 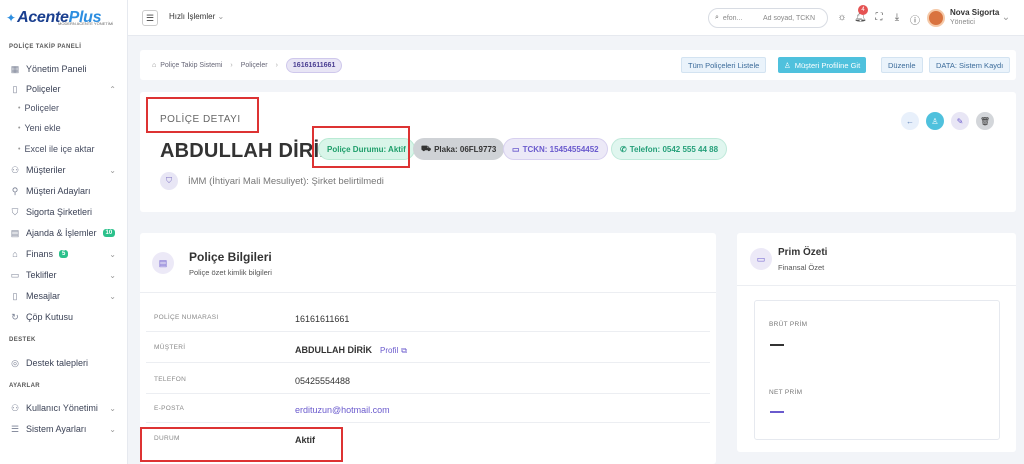 I want to click on customer-label: MÜŞTERİ, so click(x=170, y=347).